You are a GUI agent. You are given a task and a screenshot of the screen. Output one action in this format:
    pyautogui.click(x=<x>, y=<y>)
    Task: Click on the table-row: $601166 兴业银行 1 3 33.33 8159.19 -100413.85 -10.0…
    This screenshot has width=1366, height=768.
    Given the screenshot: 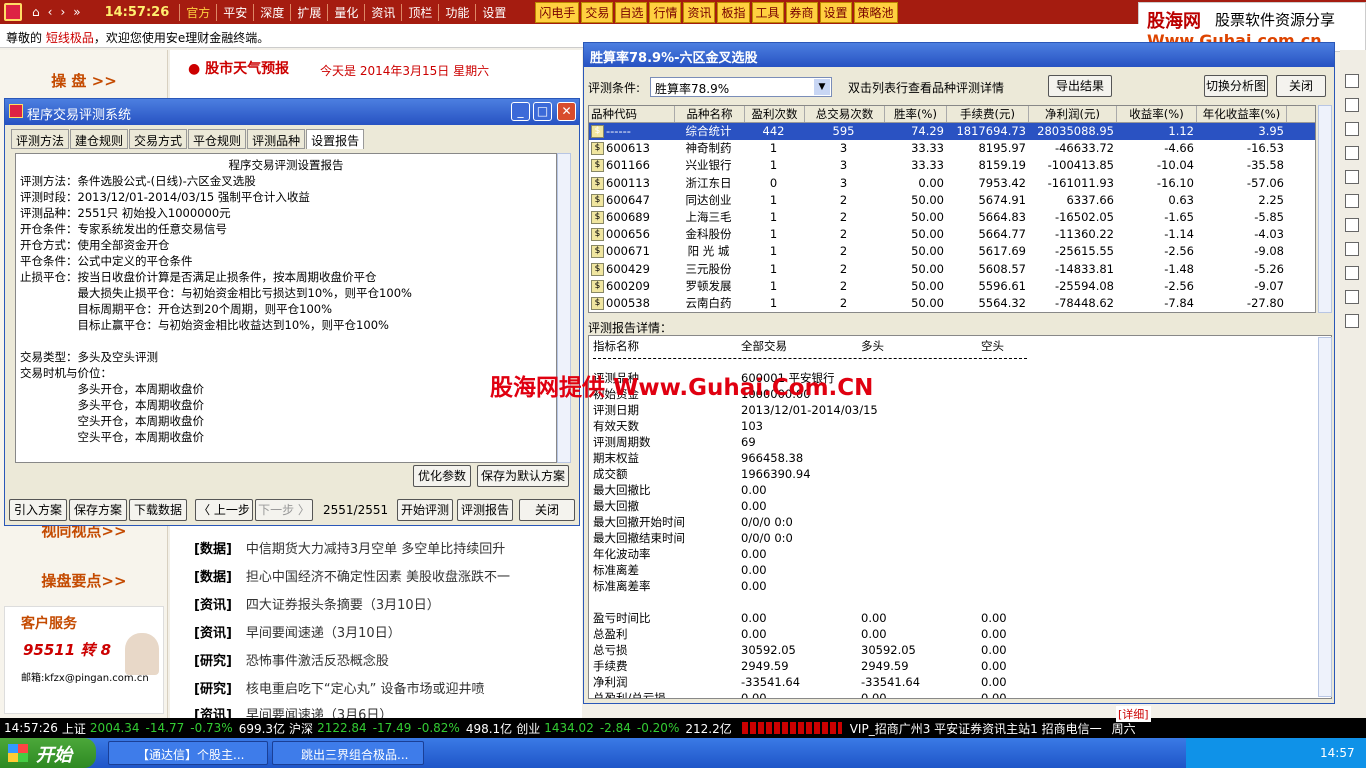 What is the action you would take?
    pyautogui.click(x=952, y=165)
    